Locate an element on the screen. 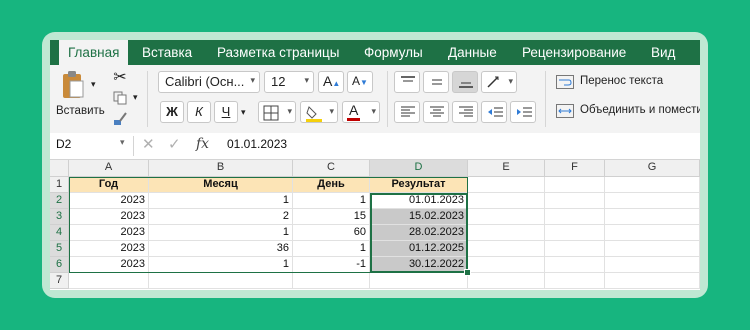 This screenshot has height=330, width=750. cell-d5: 01.12.2025 is located at coordinates (419, 249).